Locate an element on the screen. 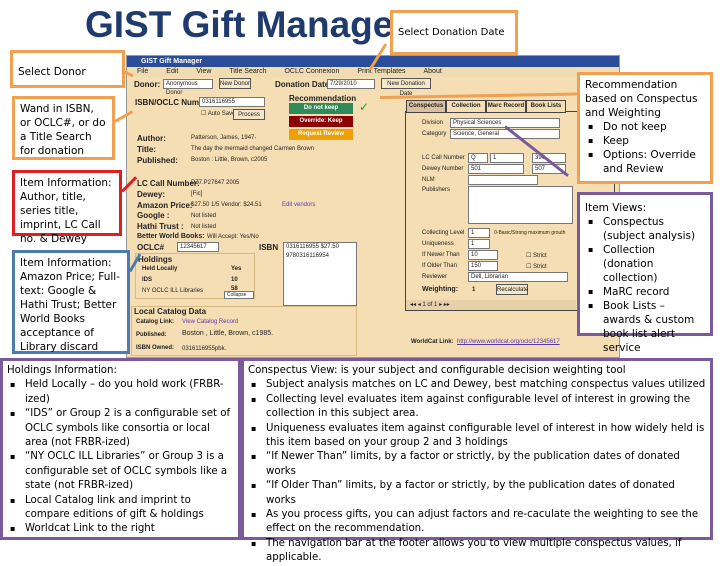  title-label: Title: is located at coordinates (146, 149).